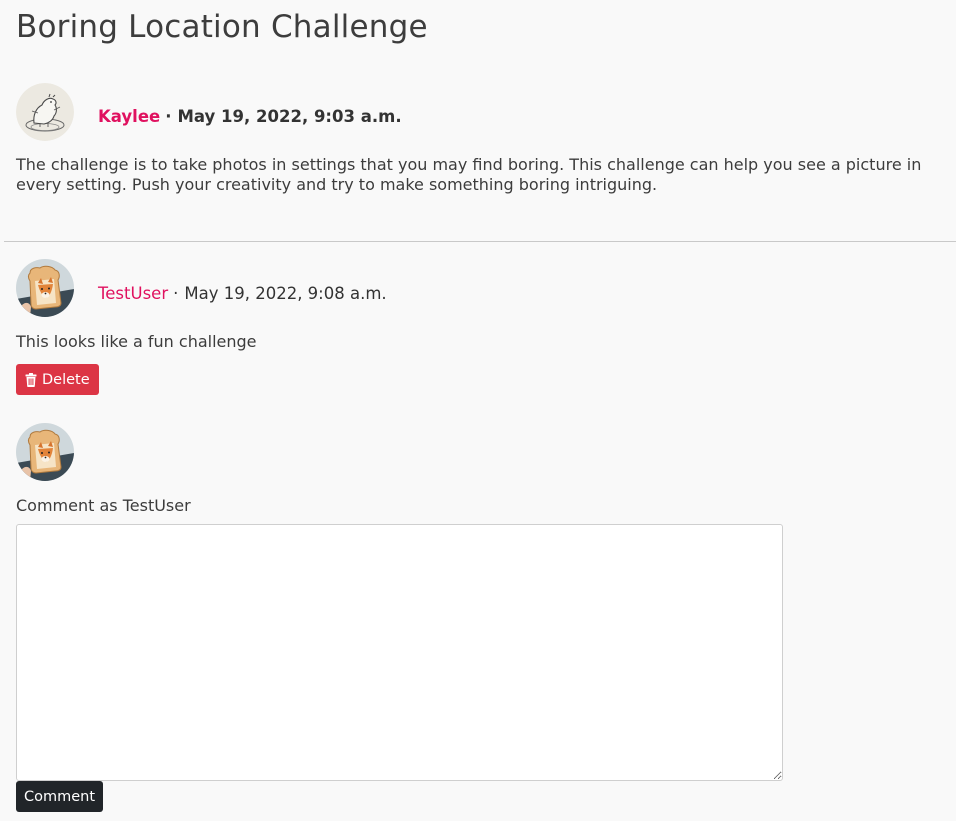  I want to click on comment-body: This looks like a fun challenge, so click(136, 341).